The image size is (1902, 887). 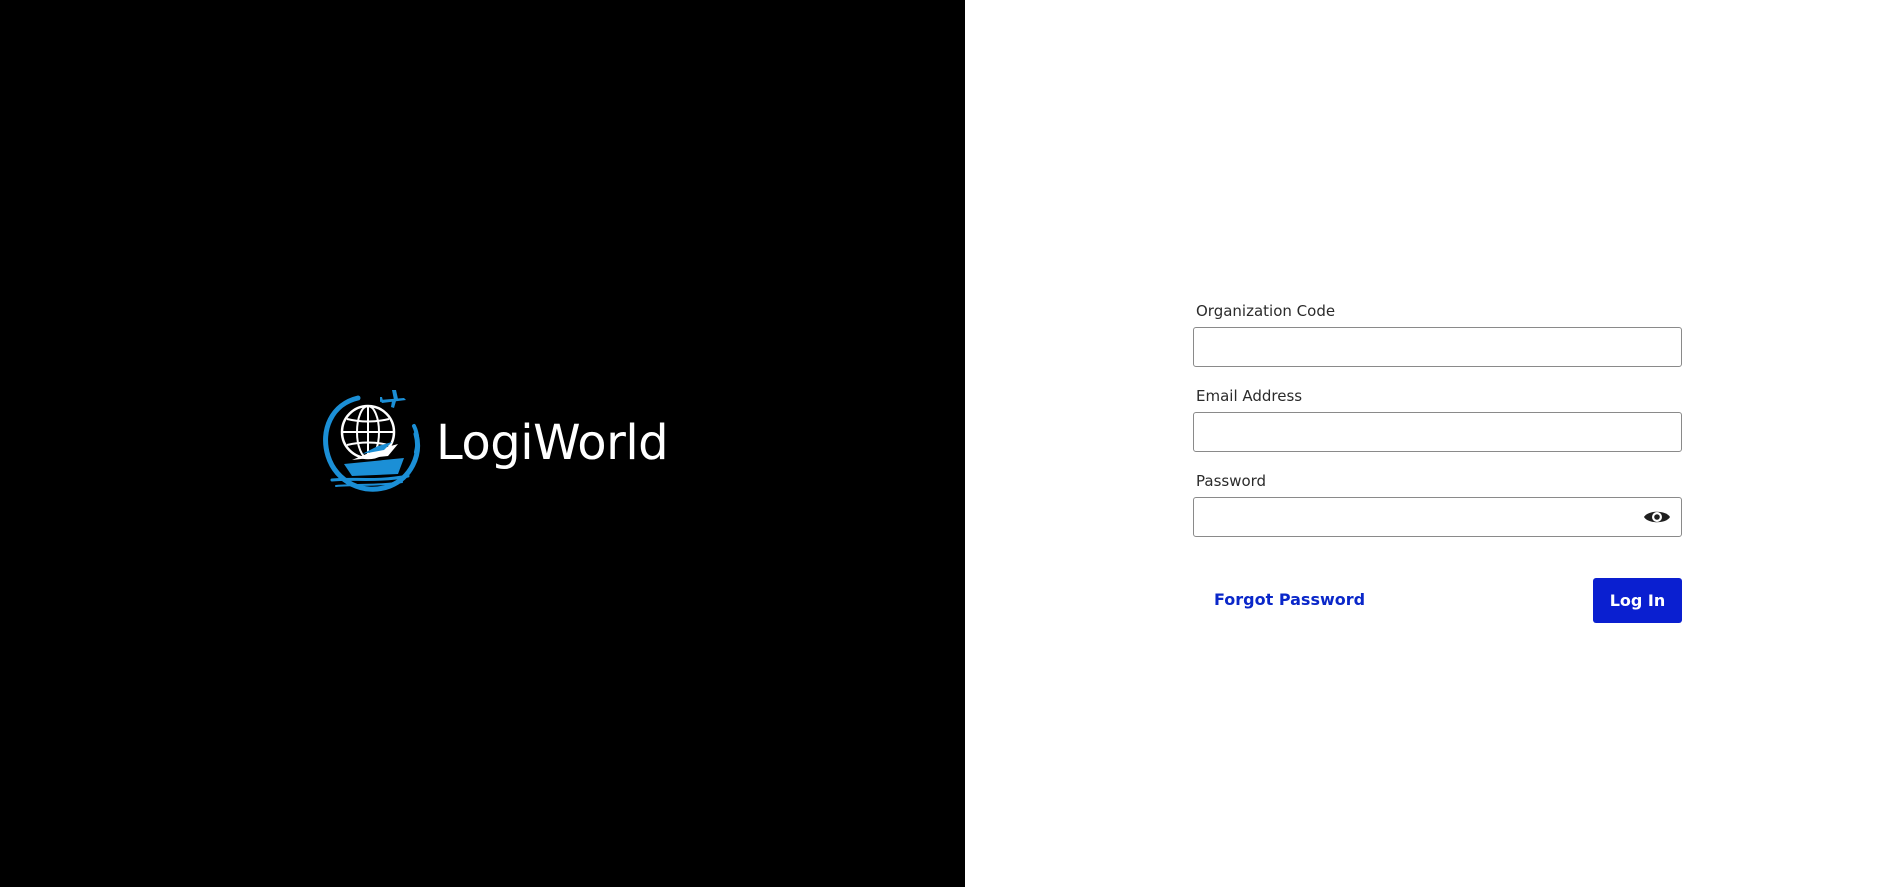 What do you see at coordinates (1437, 461) in the screenshot?
I see `login-form: Organization Code Email Address Password` at bounding box center [1437, 461].